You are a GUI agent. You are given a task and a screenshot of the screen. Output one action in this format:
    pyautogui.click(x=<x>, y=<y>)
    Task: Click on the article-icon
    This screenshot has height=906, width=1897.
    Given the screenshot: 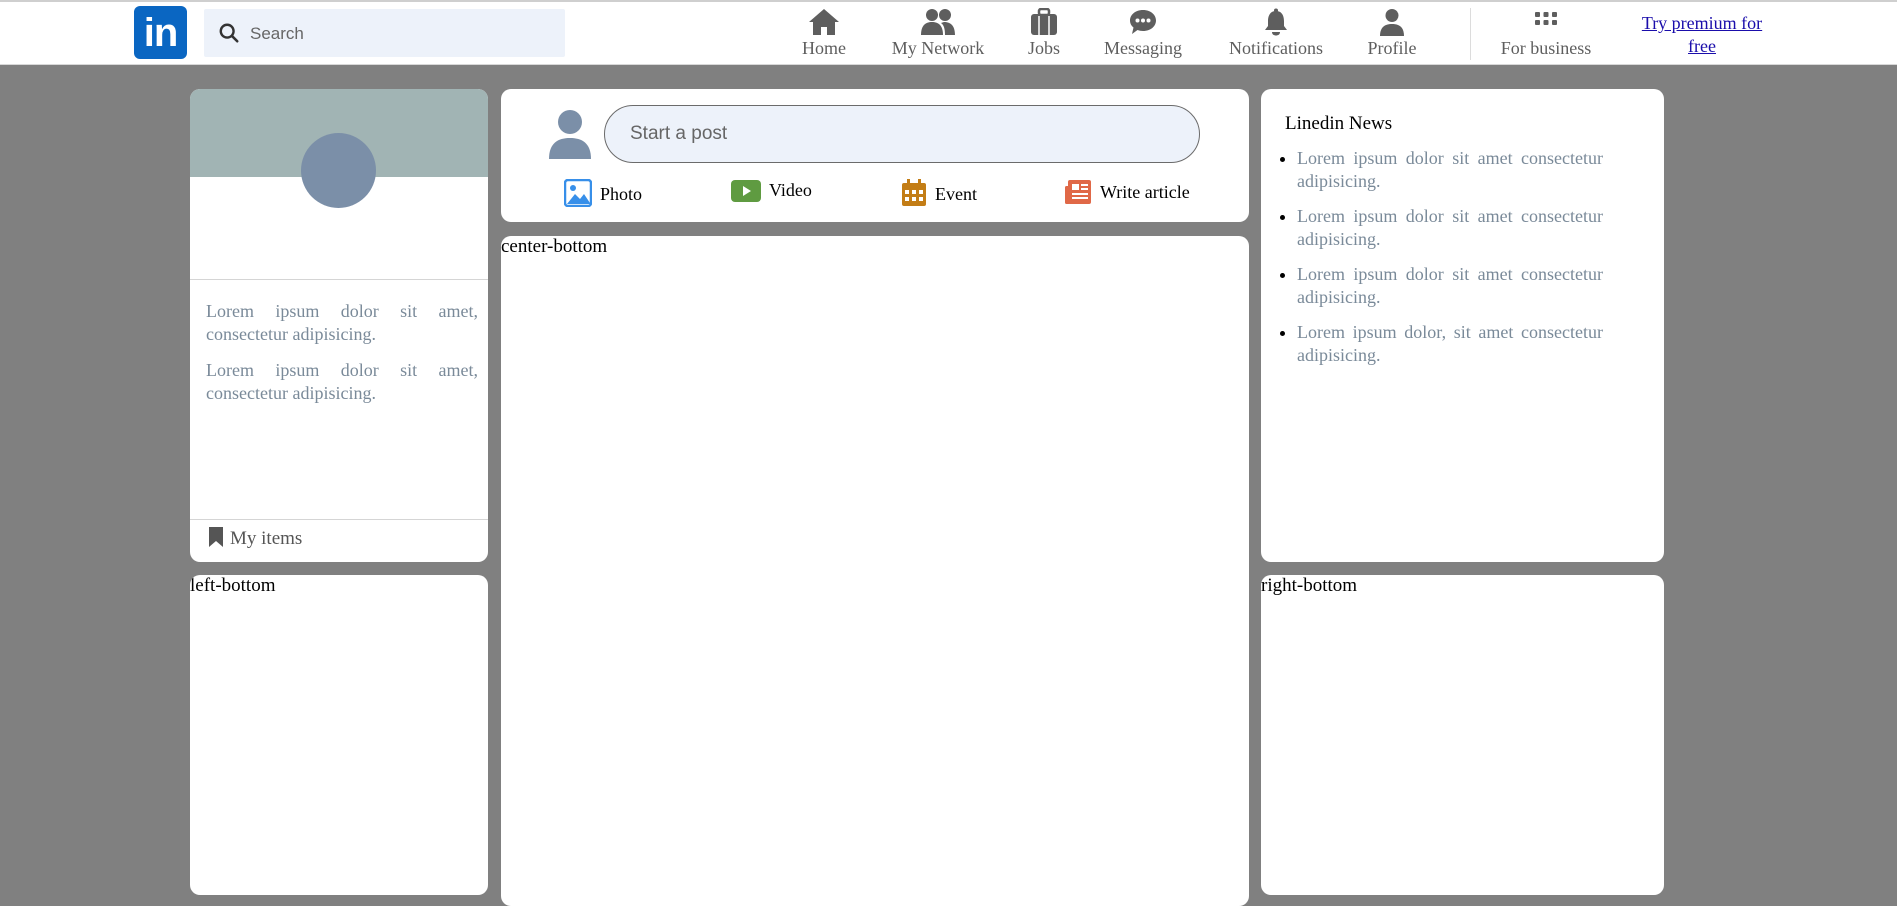 What is the action you would take?
    pyautogui.click(x=1078, y=192)
    